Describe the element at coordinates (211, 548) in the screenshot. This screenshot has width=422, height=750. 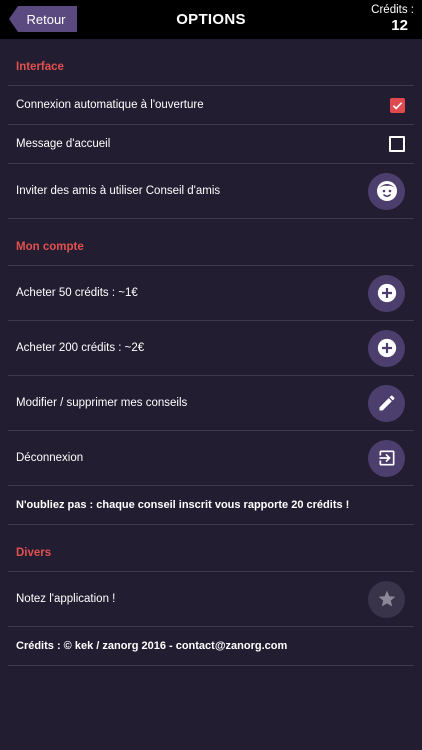
I see `section-title-misc: Divers` at that location.